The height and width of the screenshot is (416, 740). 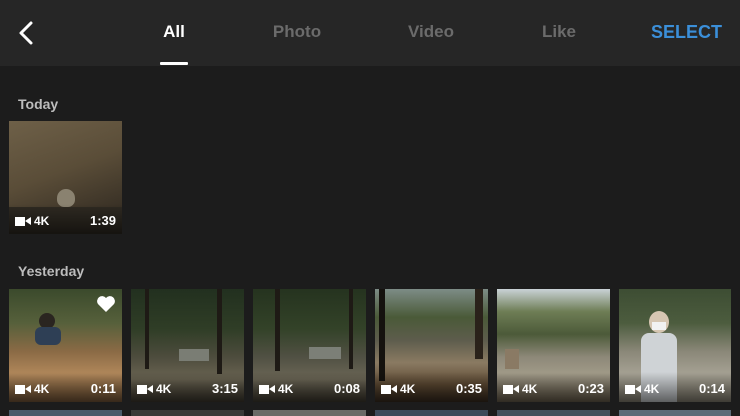 What do you see at coordinates (51, 271) in the screenshot?
I see `section-label-yesterday: Yesterday` at bounding box center [51, 271].